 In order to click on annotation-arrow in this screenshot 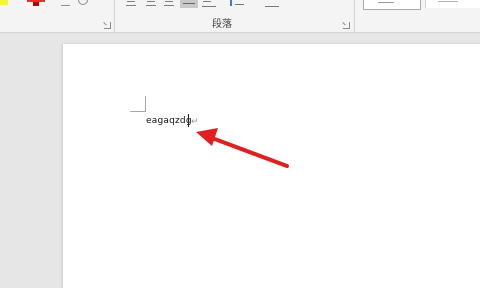, I will do `click(242, 148)`.